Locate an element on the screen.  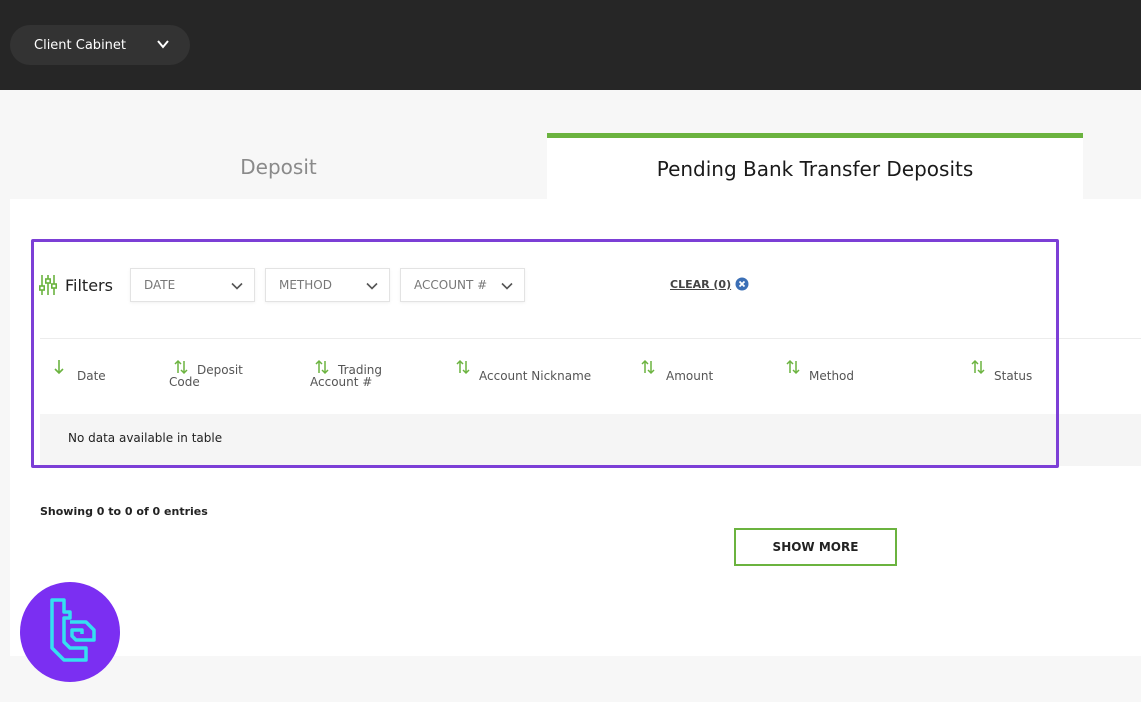
column-header-date: Date is located at coordinates (80, 370).